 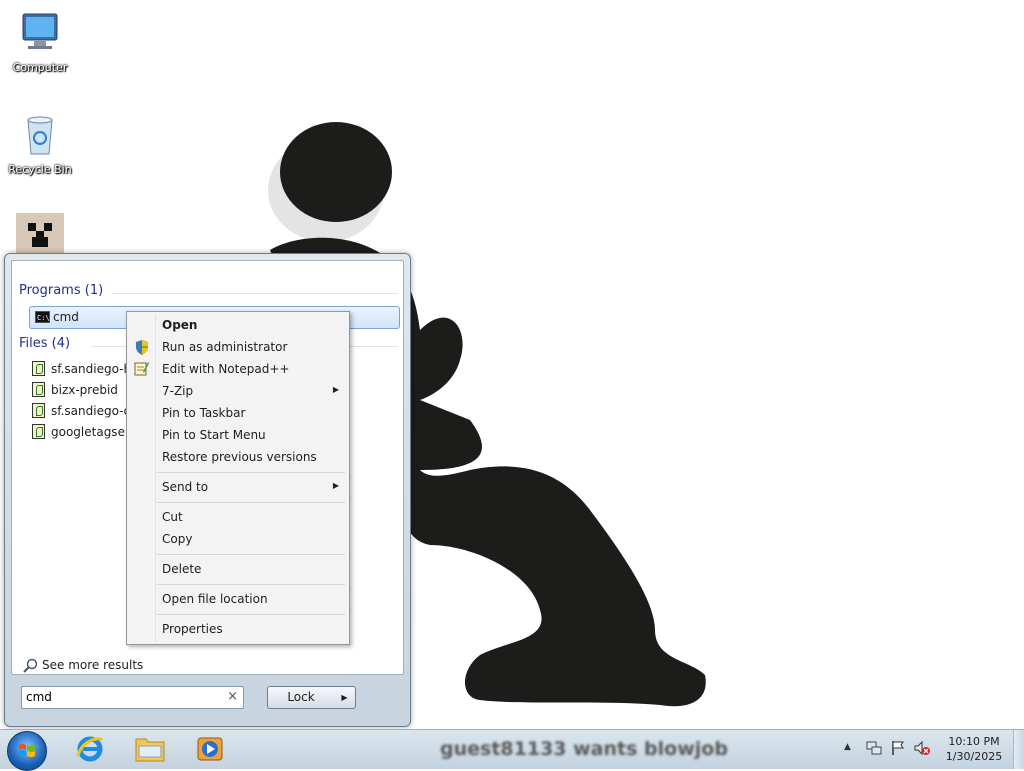 What do you see at coordinates (345, 697) in the screenshot?
I see `shutdown-options-arrow-icon: ▶` at bounding box center [345, 697].